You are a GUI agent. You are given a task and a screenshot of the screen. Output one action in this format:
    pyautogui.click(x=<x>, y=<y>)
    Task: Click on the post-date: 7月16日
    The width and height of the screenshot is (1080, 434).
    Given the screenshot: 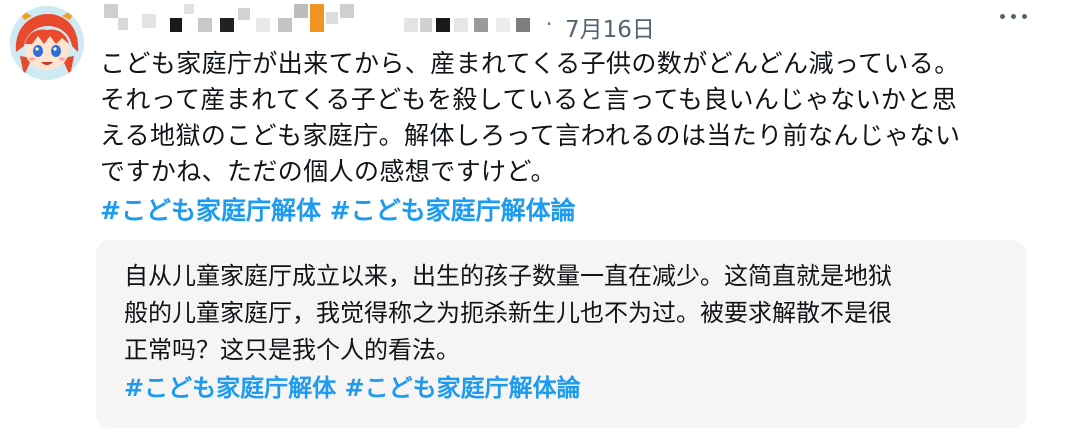 What is the action you would take?
    pyautogui.click(x=610, y=27)
    